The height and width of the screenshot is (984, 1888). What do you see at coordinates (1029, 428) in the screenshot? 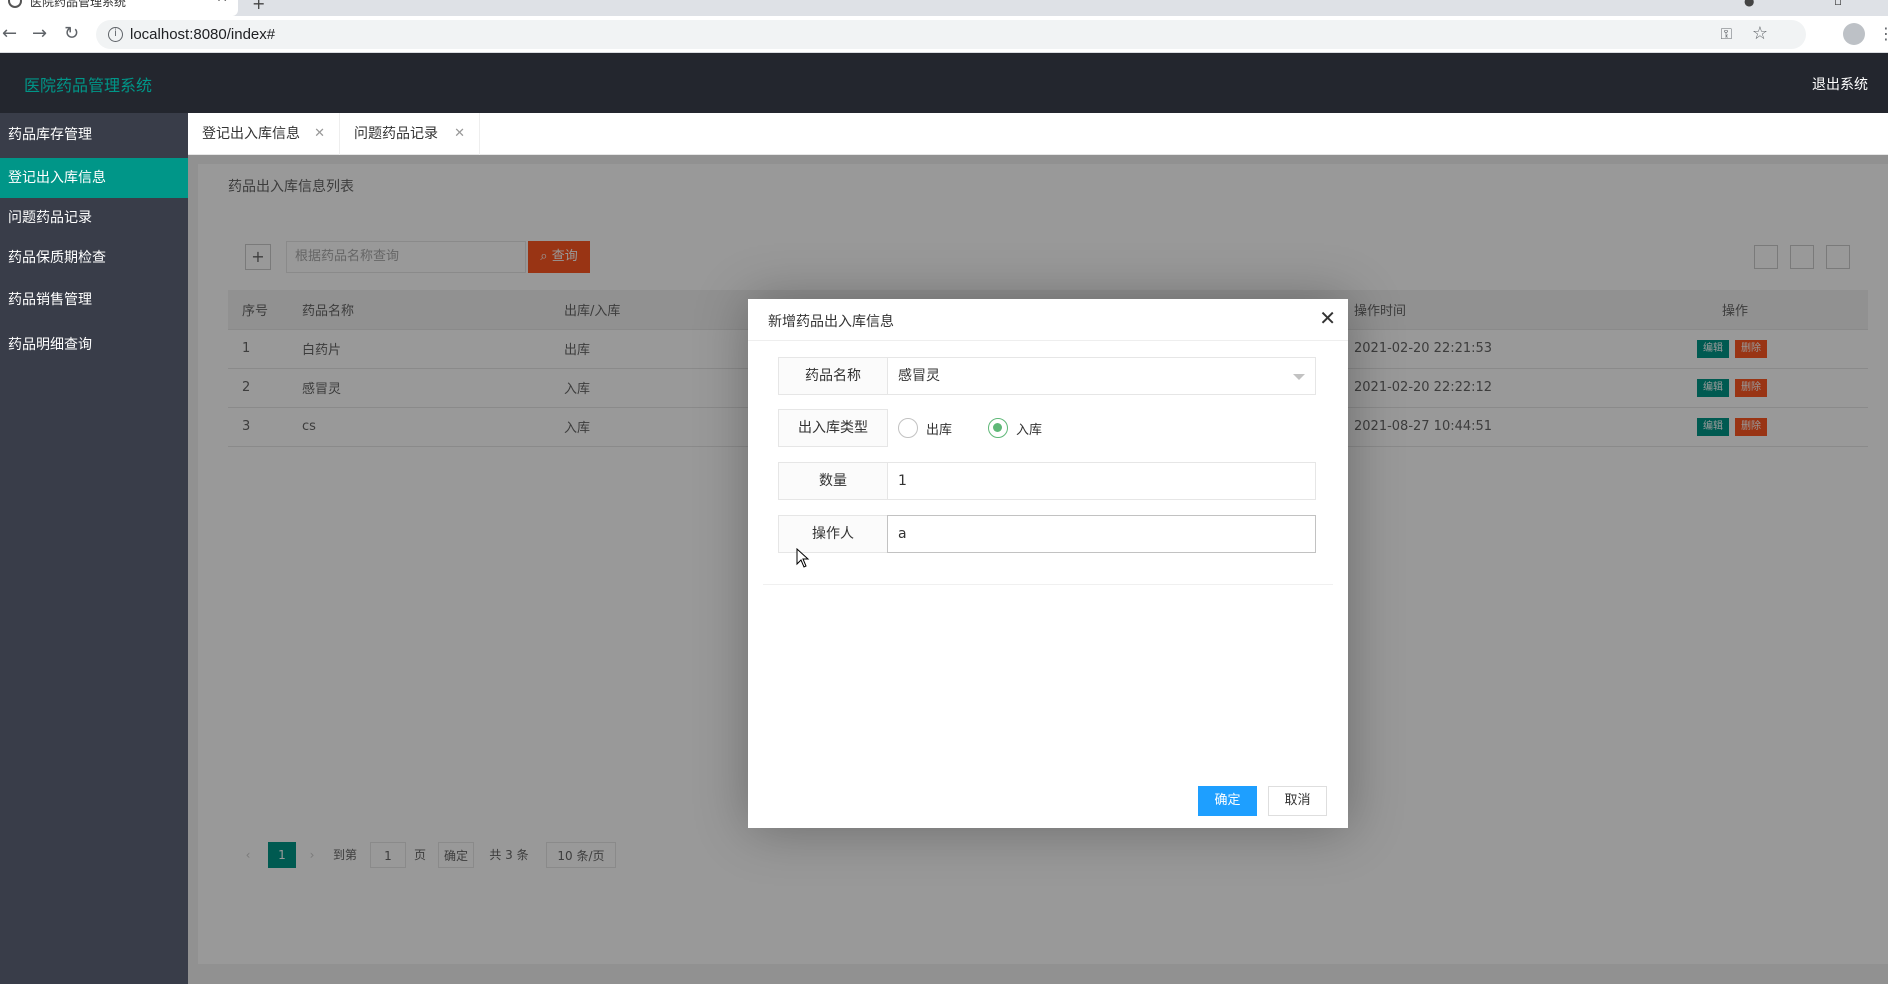
I see `radio-in-label: 入库` at bounding box center [1029, 428].